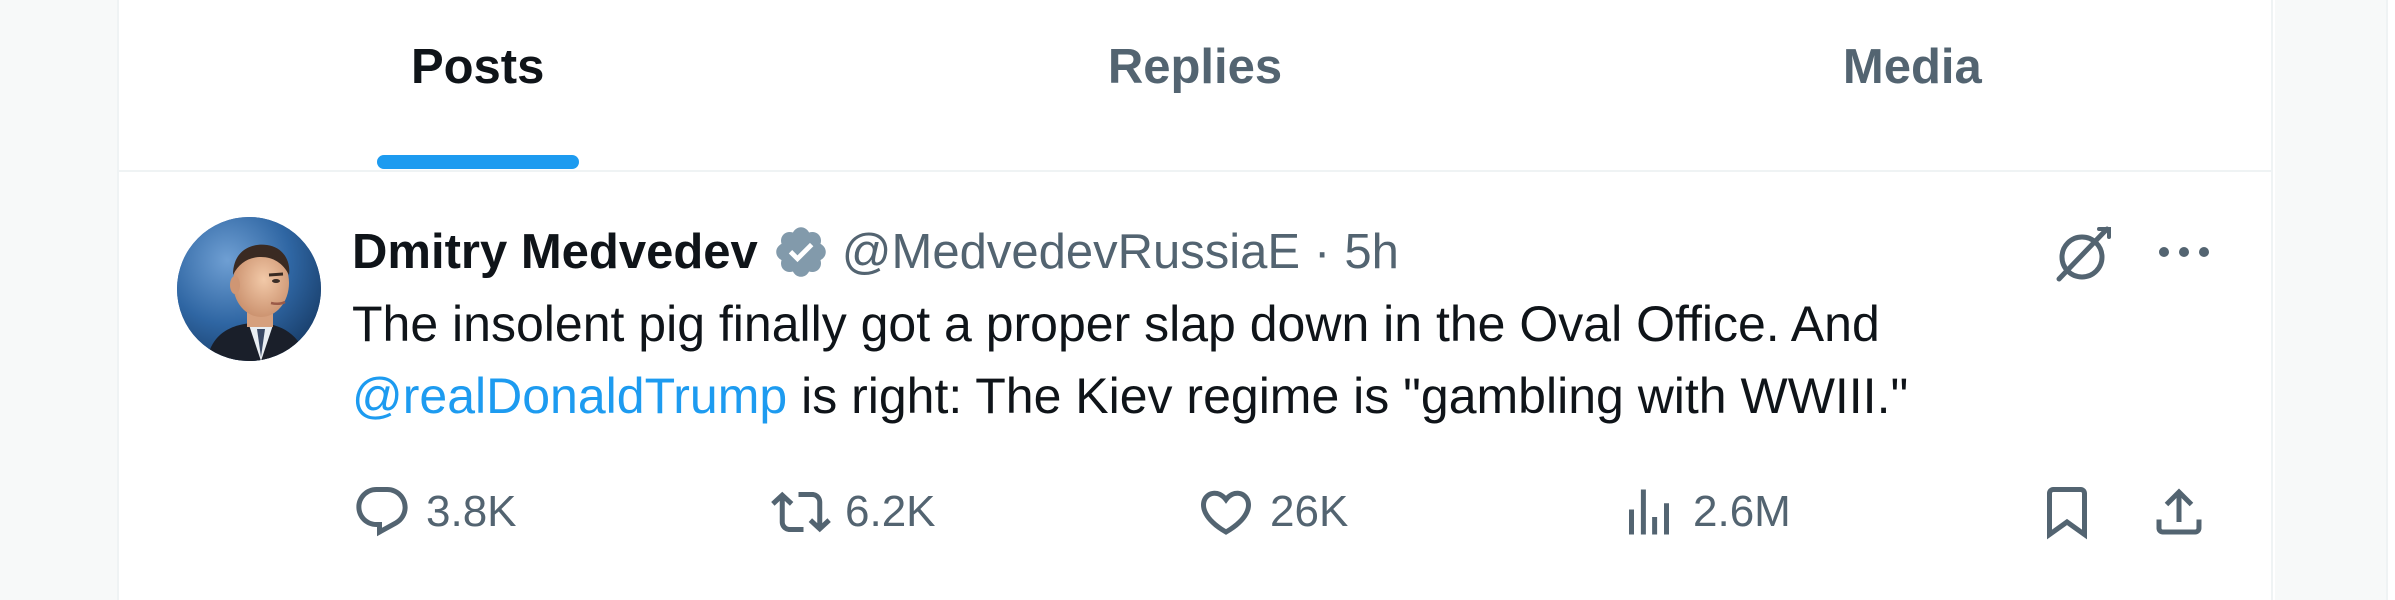 The width and height of the screenshot is (2395, 600). I want to click on more-icon, so click(2184, 252).